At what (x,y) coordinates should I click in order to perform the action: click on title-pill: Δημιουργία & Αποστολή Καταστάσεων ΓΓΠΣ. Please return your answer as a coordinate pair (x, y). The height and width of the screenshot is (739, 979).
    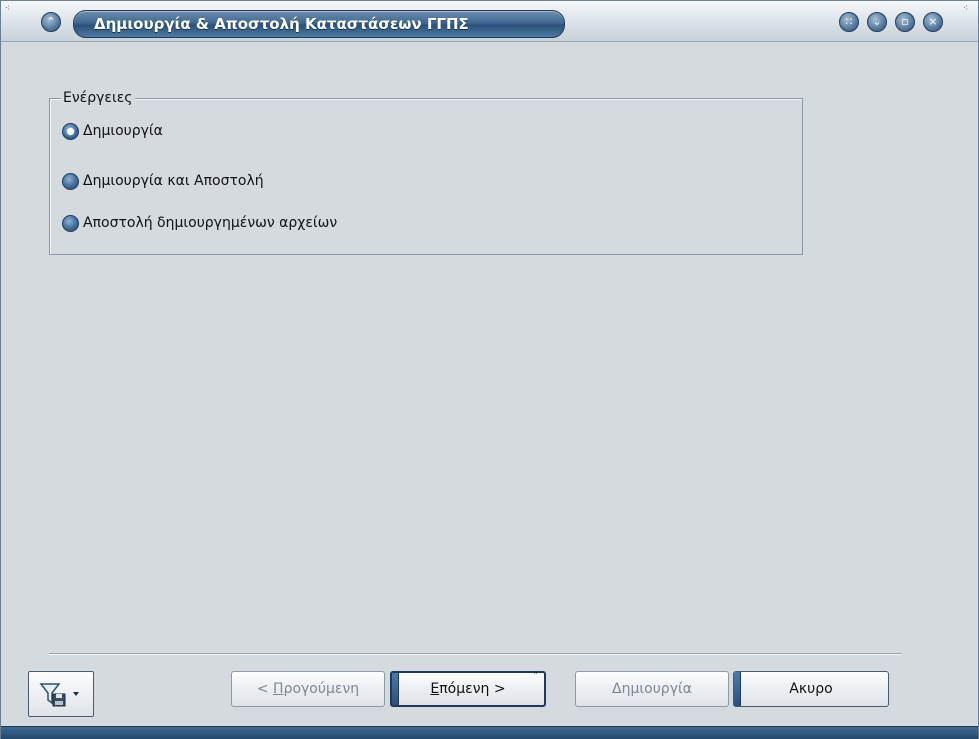
    Looking at the image, I should click on (319, 24).